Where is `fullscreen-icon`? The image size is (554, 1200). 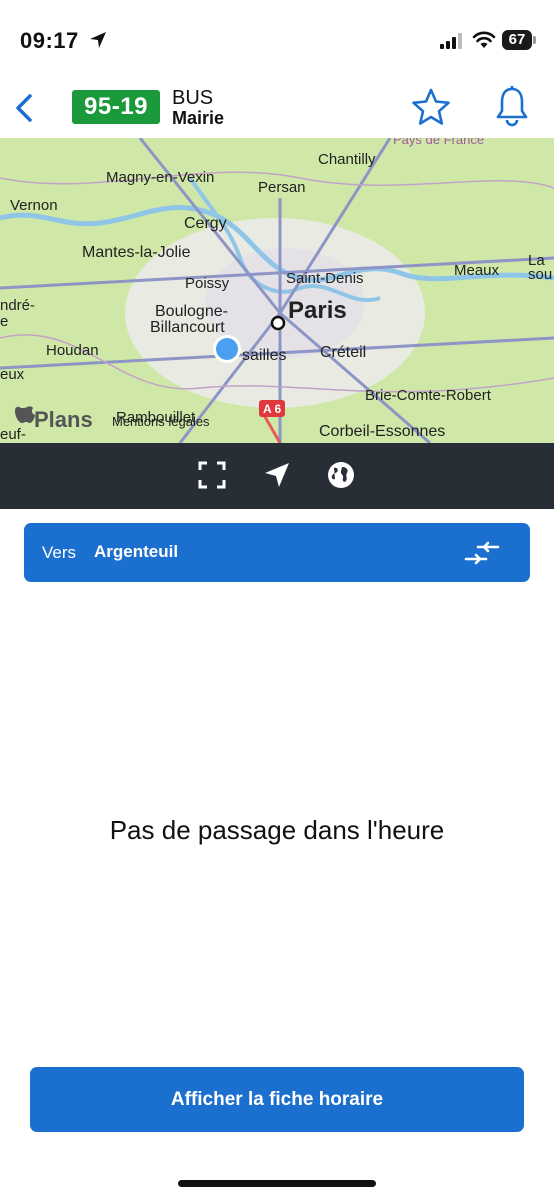
fullscreen-icon is located at coordinates (212, 475).